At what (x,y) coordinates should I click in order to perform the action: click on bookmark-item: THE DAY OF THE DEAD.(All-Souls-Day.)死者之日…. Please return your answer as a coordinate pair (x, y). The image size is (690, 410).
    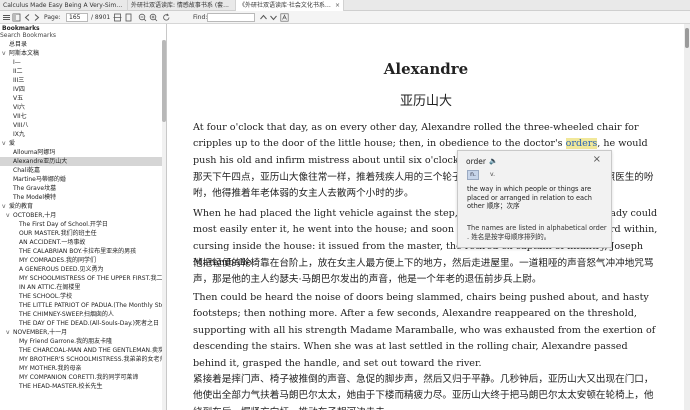
    Looking at the image, I should click on (81, 323).